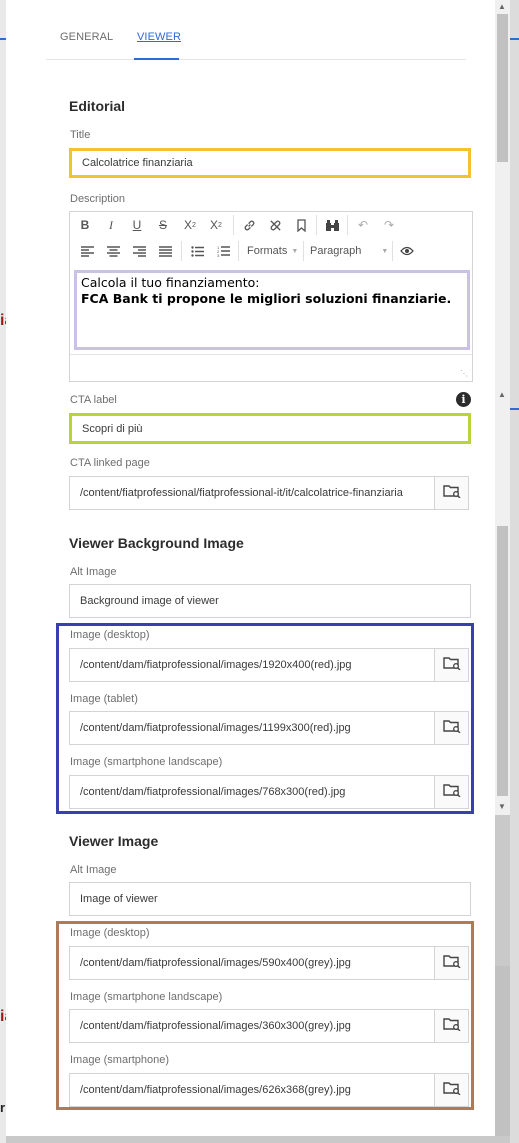 The image size is (519, 1143). Describe the element at coordinates (502, 806) in the screenshot. I see `scroll-down-icon: ▼` at that location.